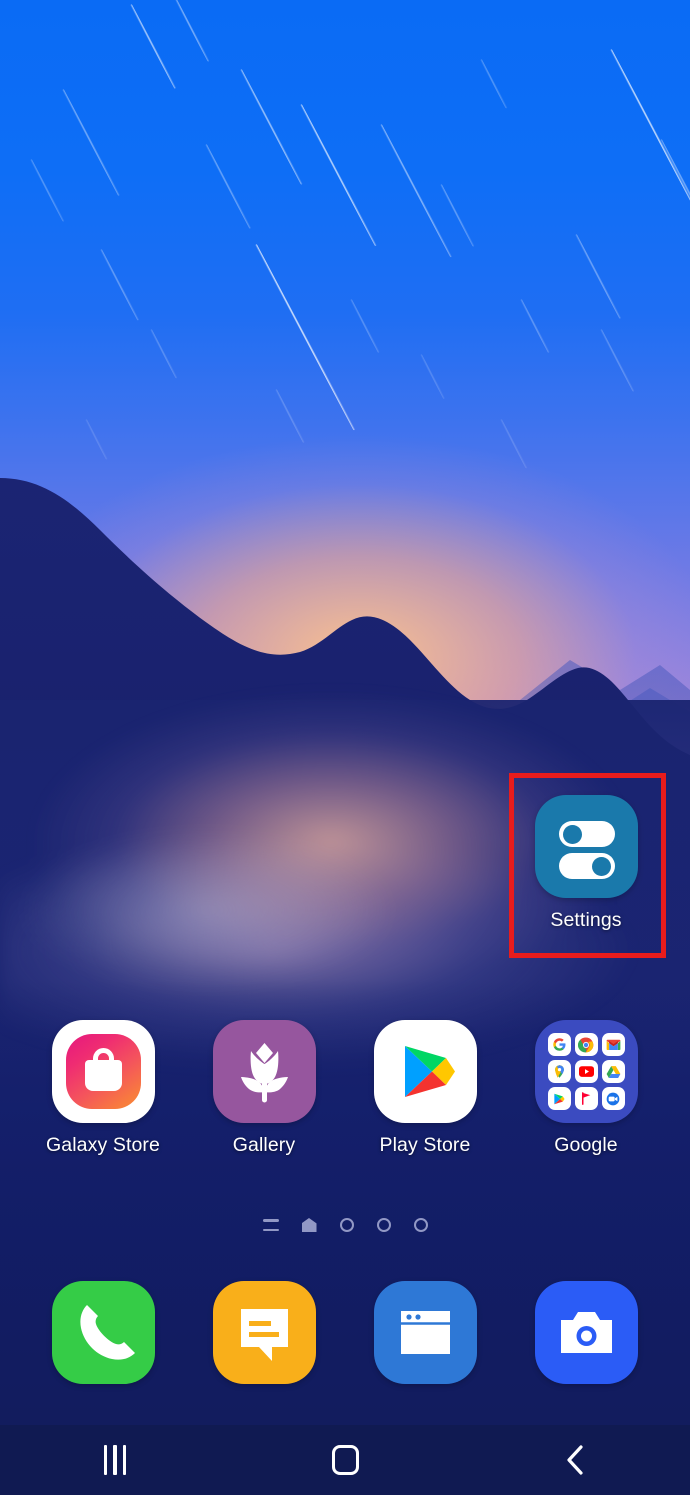 This screenshot has height=1495, width=690. Describe the element at coordinates (613, 1044) in the screenshot. I see `gmail-icon` at that location.